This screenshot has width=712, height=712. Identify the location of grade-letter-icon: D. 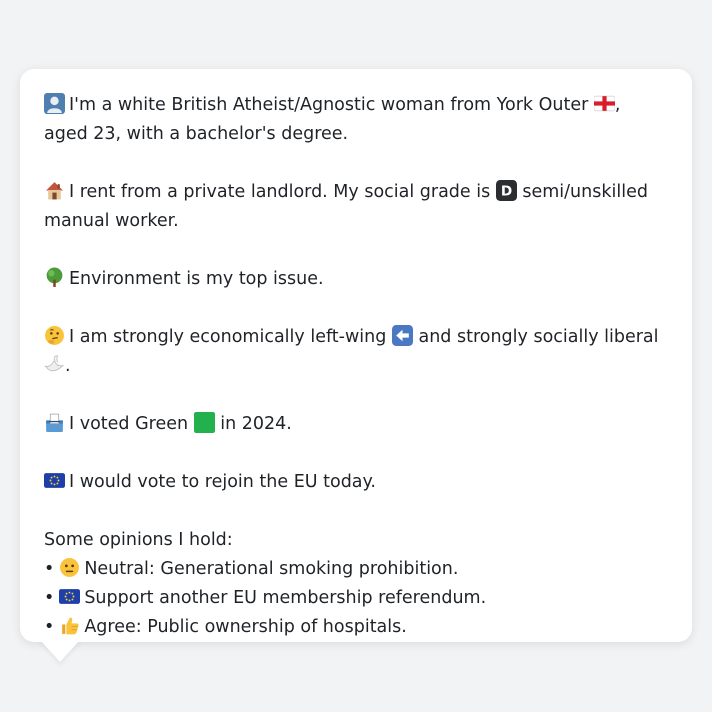
(506, 190).